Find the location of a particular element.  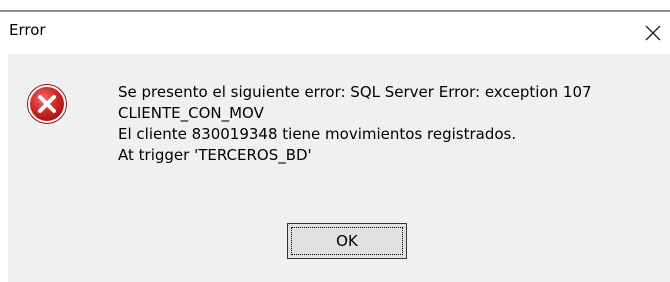

close-icon is located at coordinates (653, 33).